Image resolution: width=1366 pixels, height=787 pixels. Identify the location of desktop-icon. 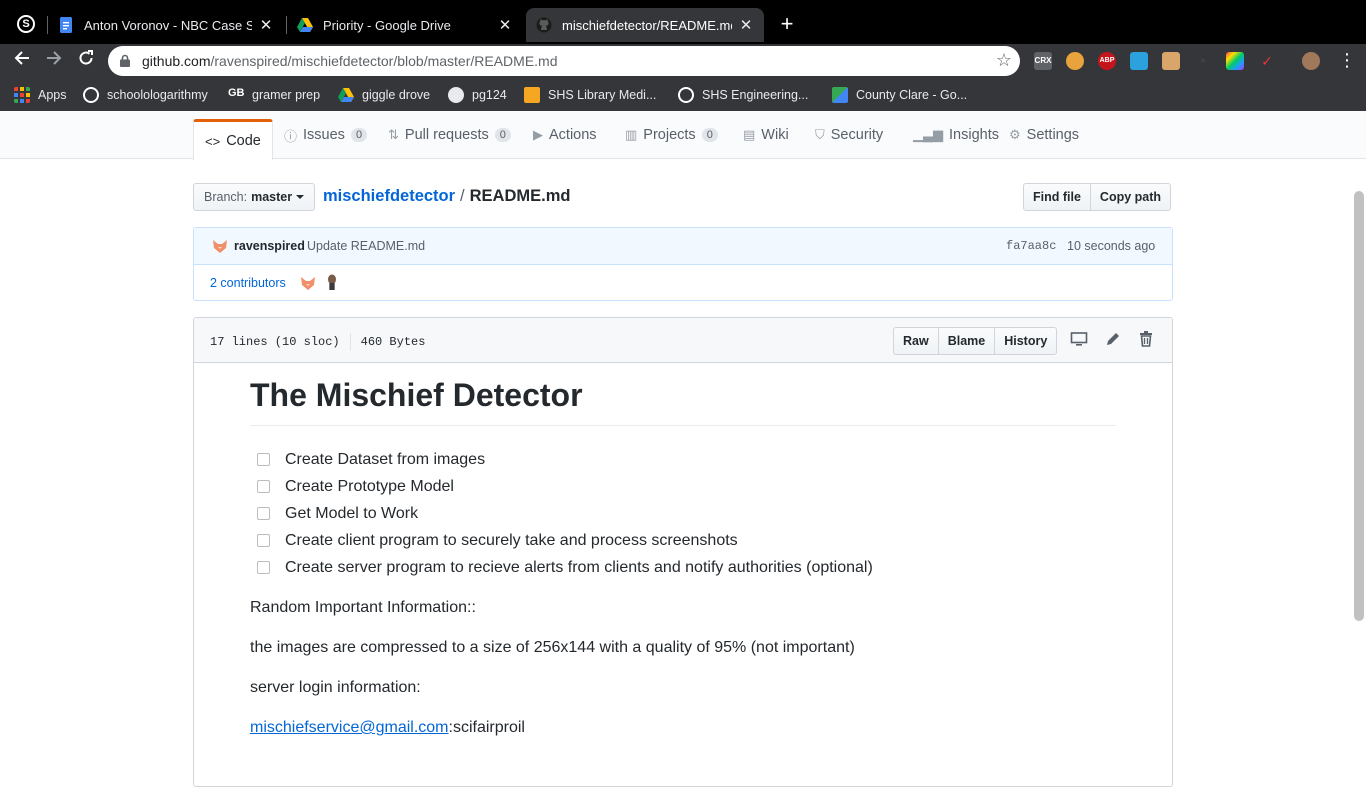
(1079, 339).